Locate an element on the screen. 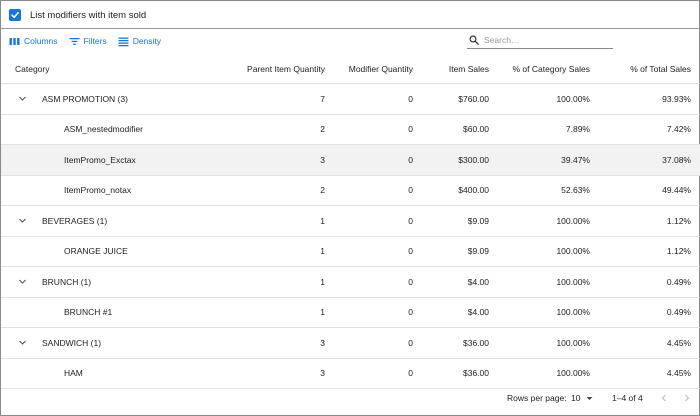  cell-category: ASM PROMOTION (3) is located at coordinates (116, 99).